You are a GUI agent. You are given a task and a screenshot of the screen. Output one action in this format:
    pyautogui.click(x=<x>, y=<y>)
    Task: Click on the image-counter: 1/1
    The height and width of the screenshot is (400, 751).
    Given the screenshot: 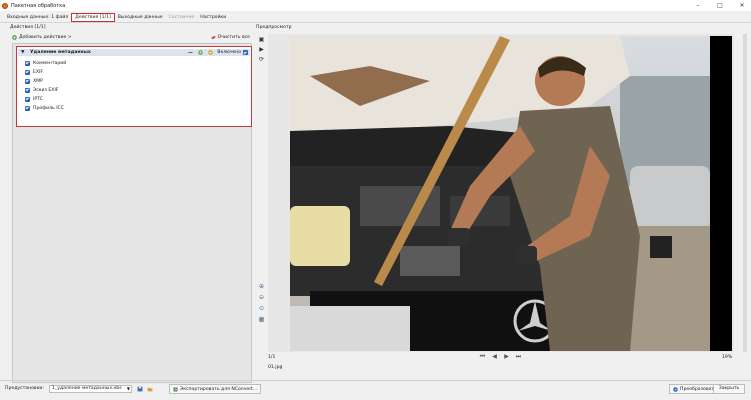 What is the action you would take?
    pyautogui.click(x=272, y=357)
    